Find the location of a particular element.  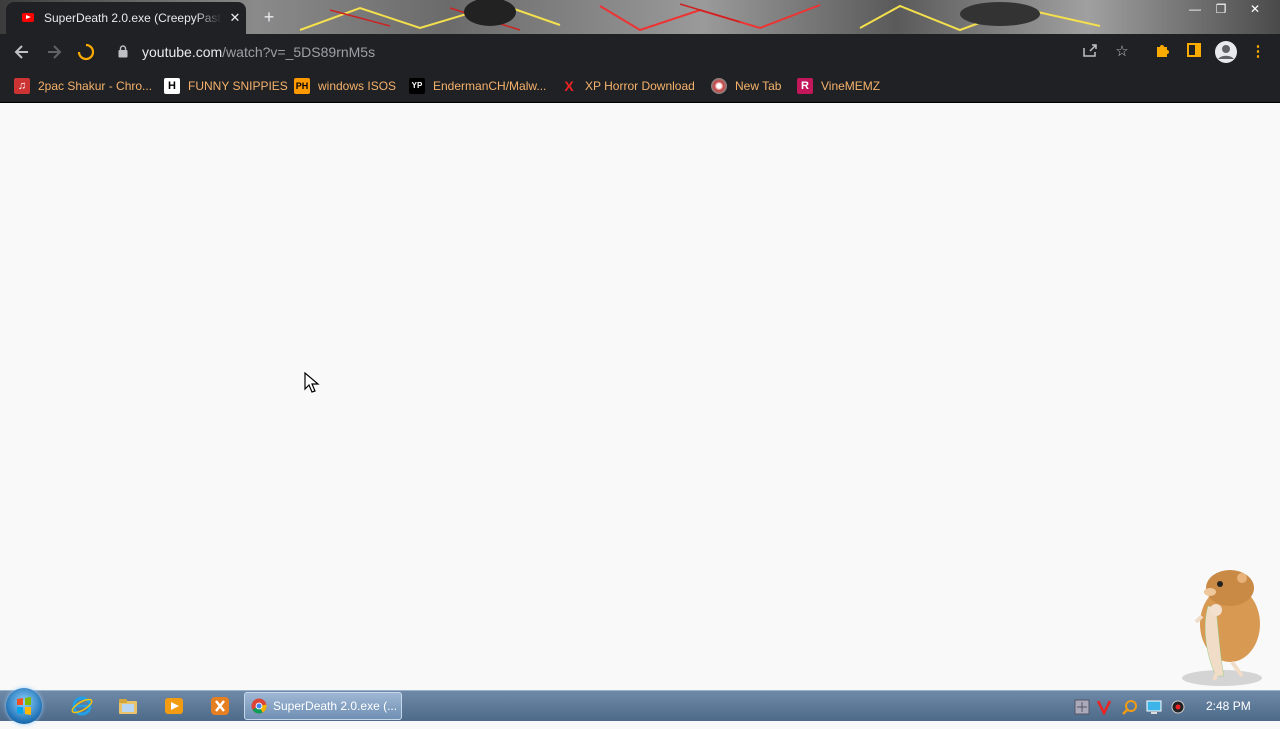

bookmark-new-tab: New Tab is located at coordinates (746, 86).